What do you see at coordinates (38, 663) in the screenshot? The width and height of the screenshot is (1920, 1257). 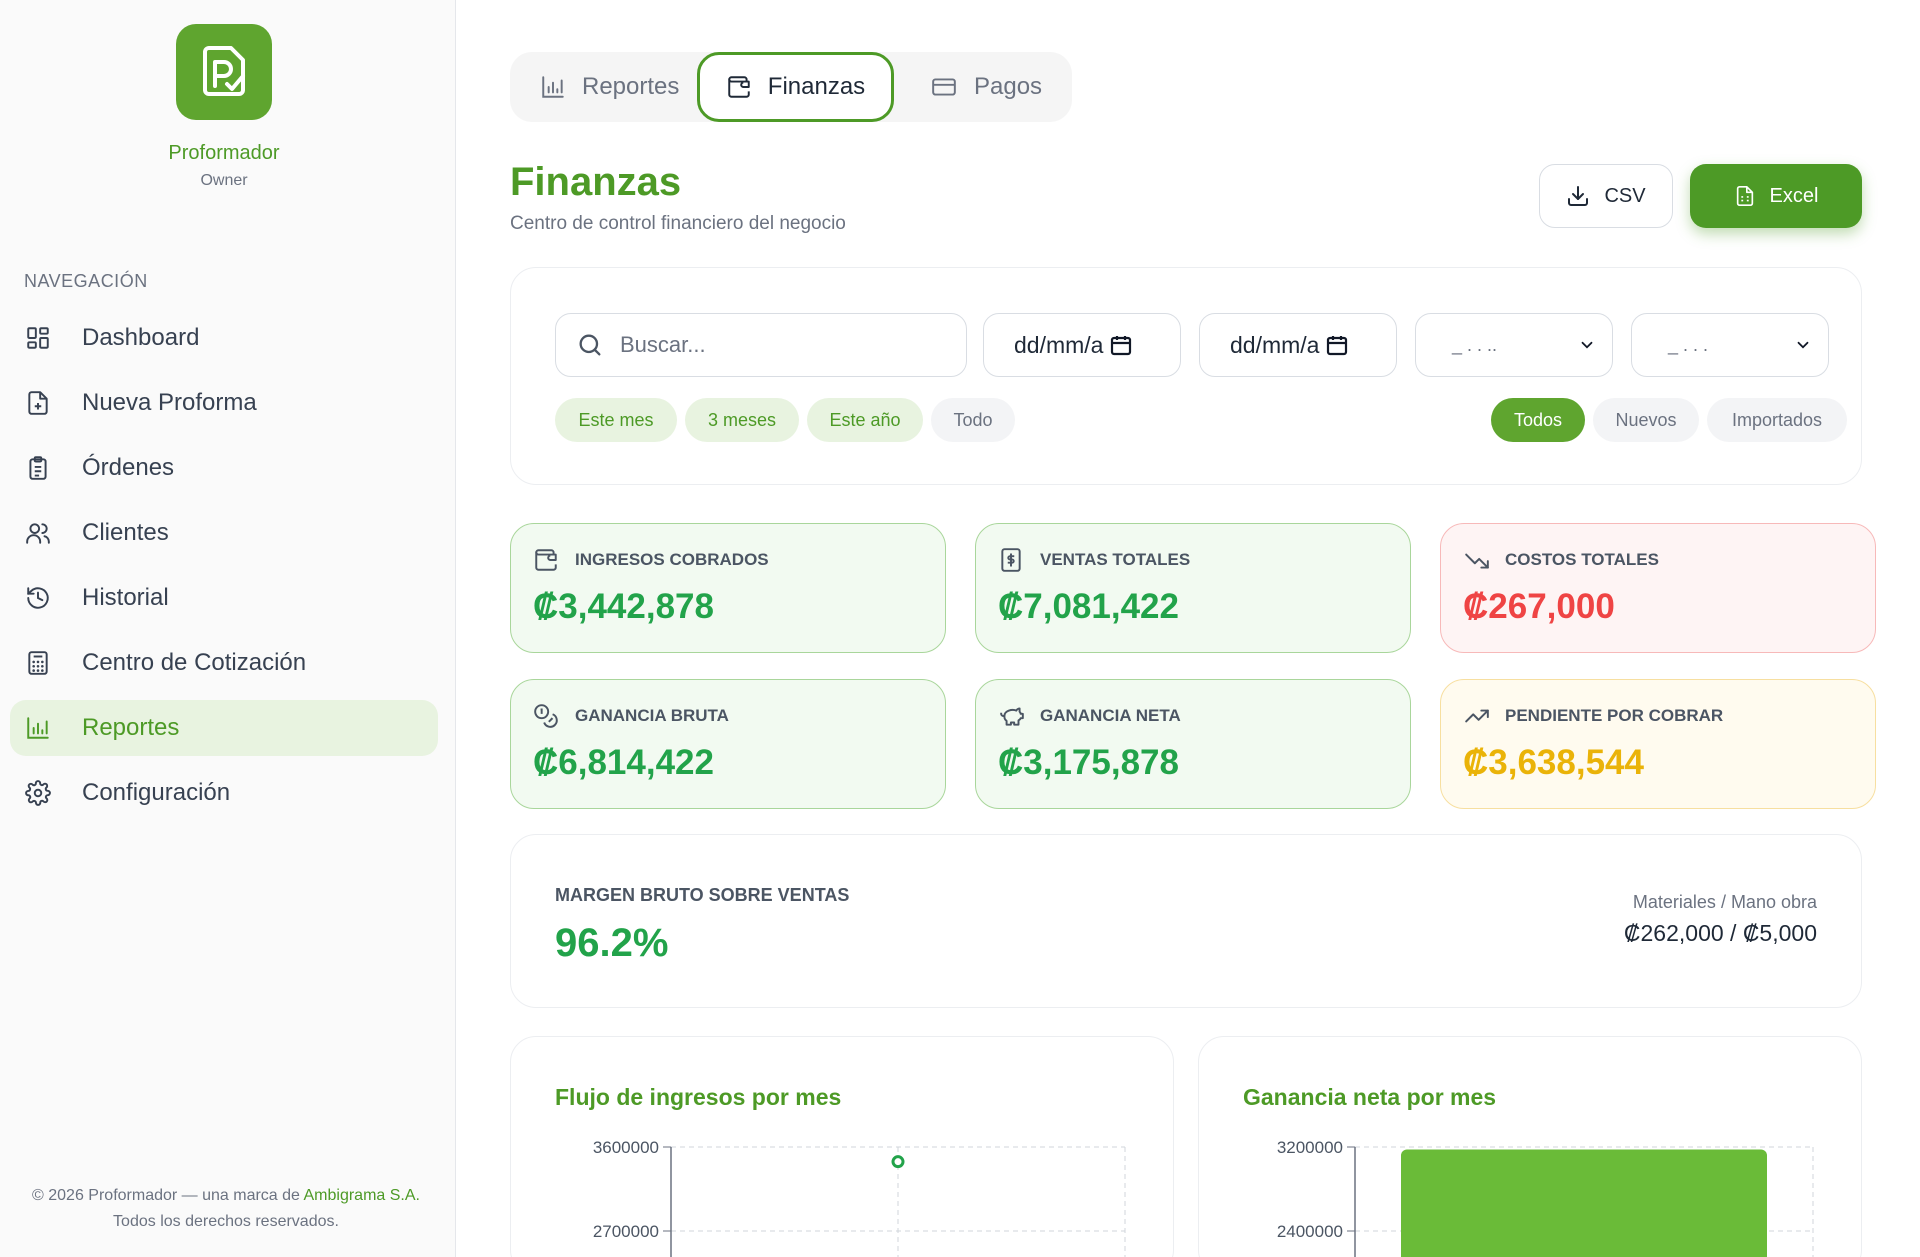 I see `calculator-icon` at bounding box center [38, 663].